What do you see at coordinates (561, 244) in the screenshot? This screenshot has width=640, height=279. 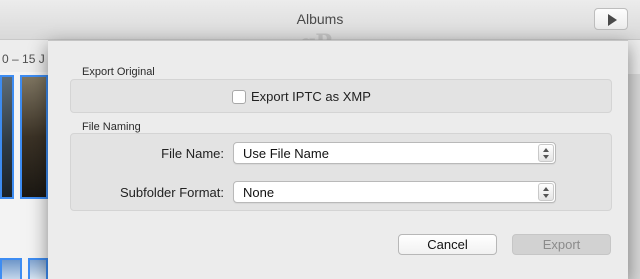 I see `export-button: Export` at bounding box center [561, 244].